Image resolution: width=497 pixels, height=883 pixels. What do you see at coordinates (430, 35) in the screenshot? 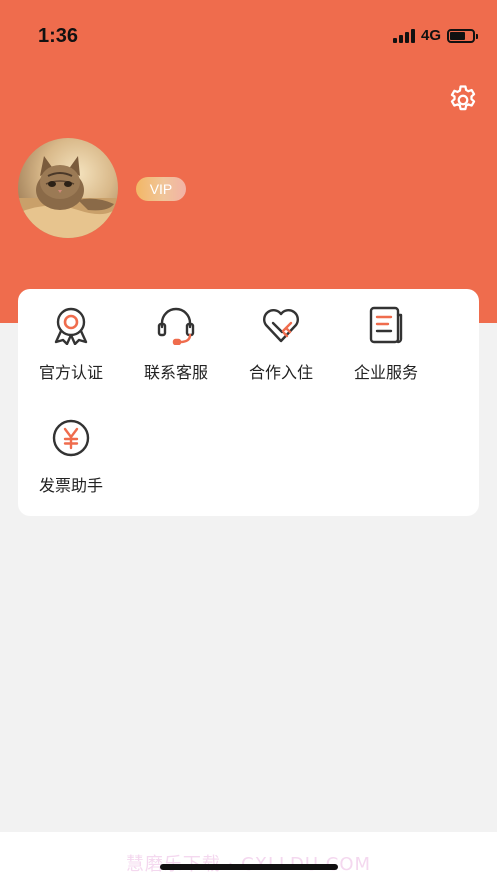
I see `network-type: 4G` at bounding box center [430, 35].